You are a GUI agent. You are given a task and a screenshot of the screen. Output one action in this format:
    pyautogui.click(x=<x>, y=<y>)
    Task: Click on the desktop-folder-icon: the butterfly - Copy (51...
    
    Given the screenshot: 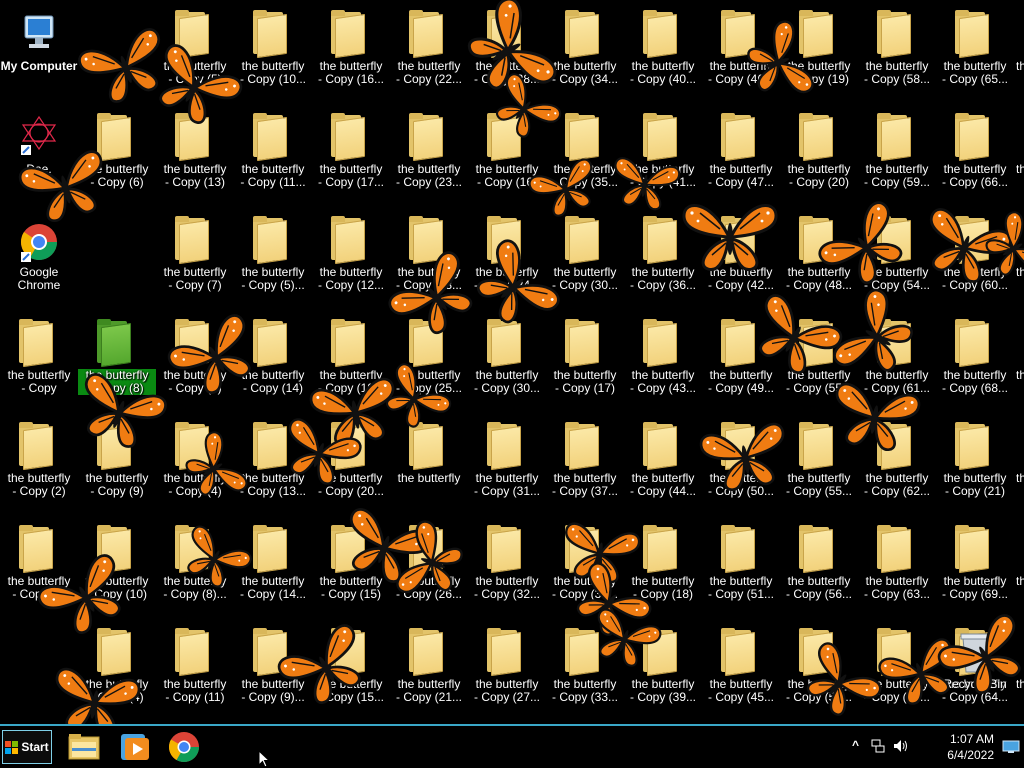 What is the action you would take?
    pyautogui.click(x=741, y=569)
    